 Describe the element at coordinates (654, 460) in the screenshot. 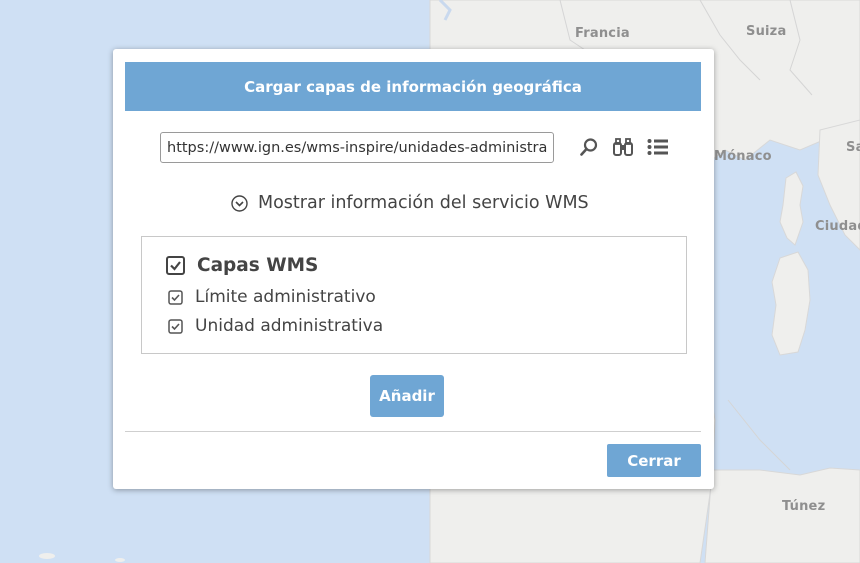

I see `close-button: Cerrar` at that location.